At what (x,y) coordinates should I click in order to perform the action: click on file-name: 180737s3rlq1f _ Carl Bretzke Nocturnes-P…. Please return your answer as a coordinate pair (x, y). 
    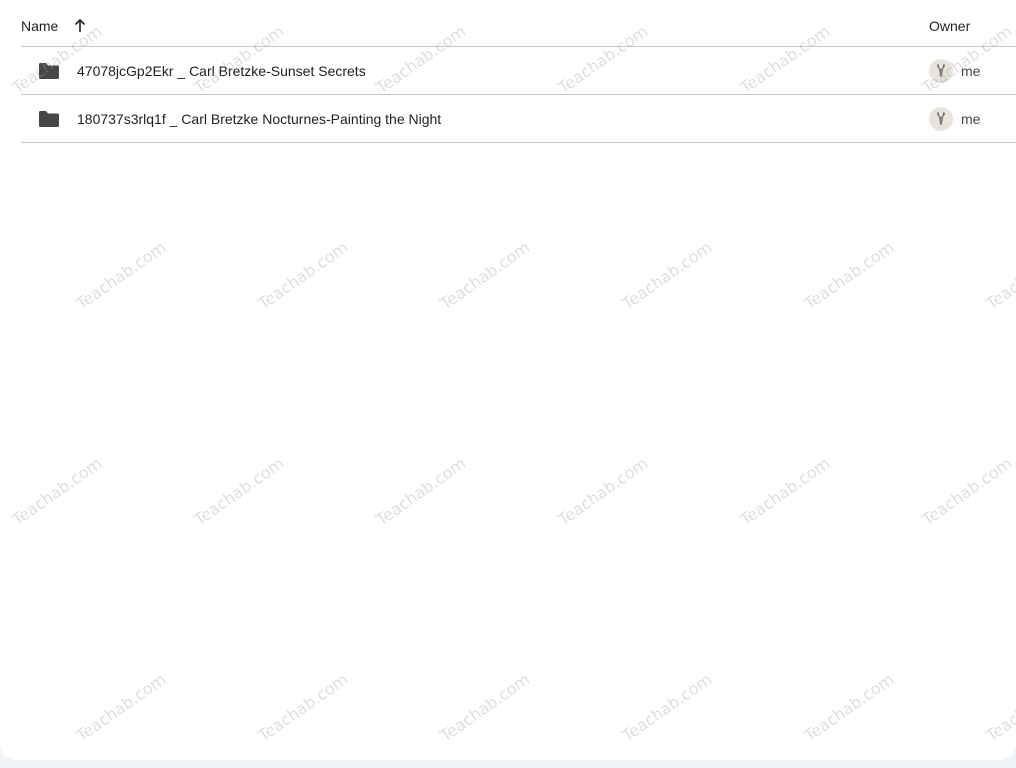
    Looking at the image, I should click on (259, 119).